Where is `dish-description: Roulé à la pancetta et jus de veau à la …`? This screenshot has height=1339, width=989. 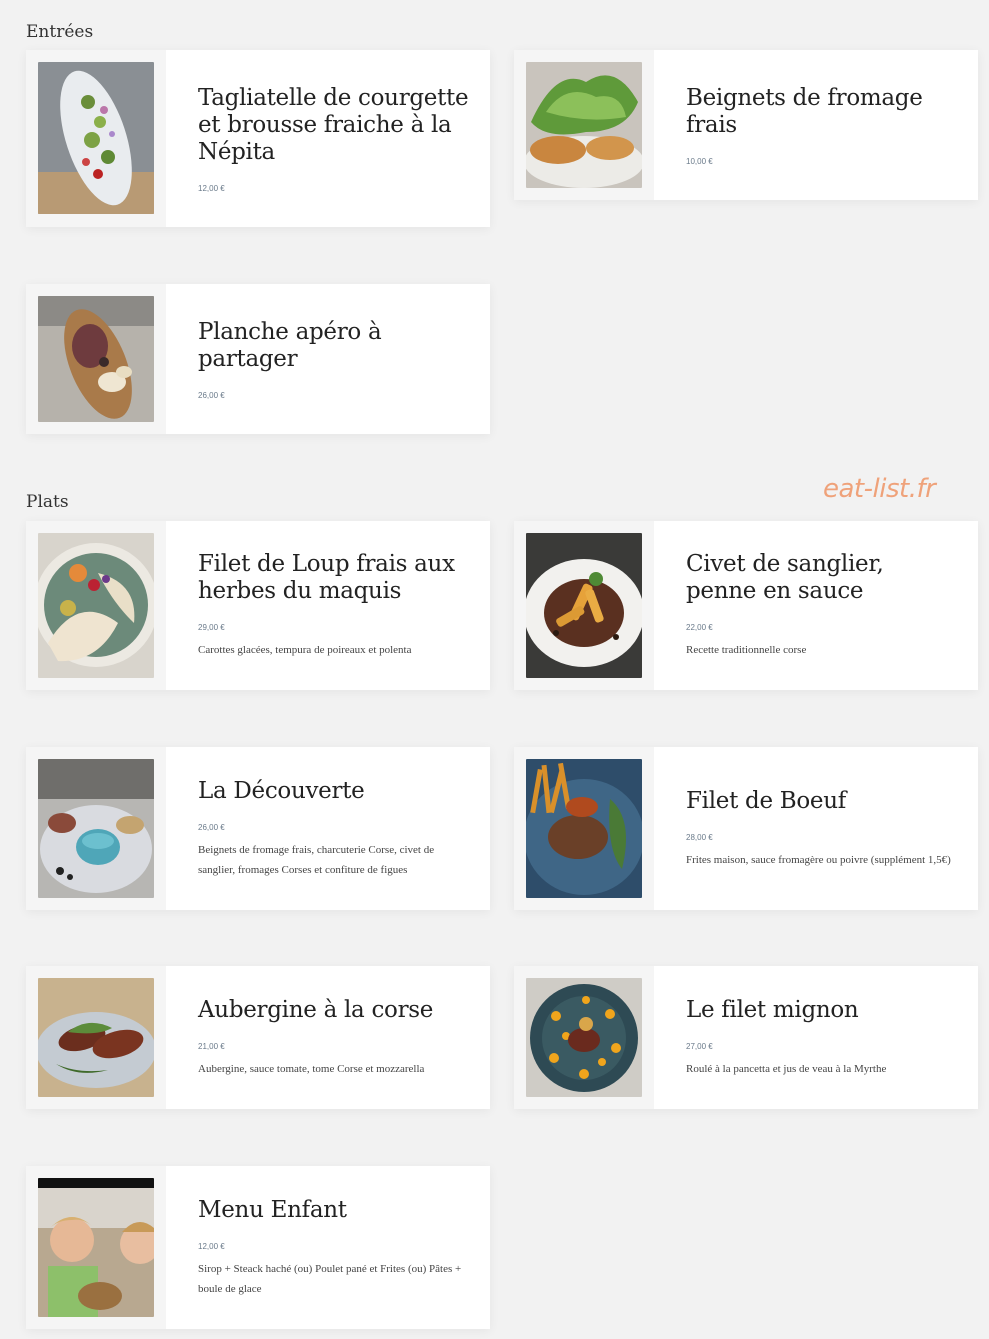
dish-description: Roulé à la pancetta et jus de veau à la … is located at coordinates (786, 1068).